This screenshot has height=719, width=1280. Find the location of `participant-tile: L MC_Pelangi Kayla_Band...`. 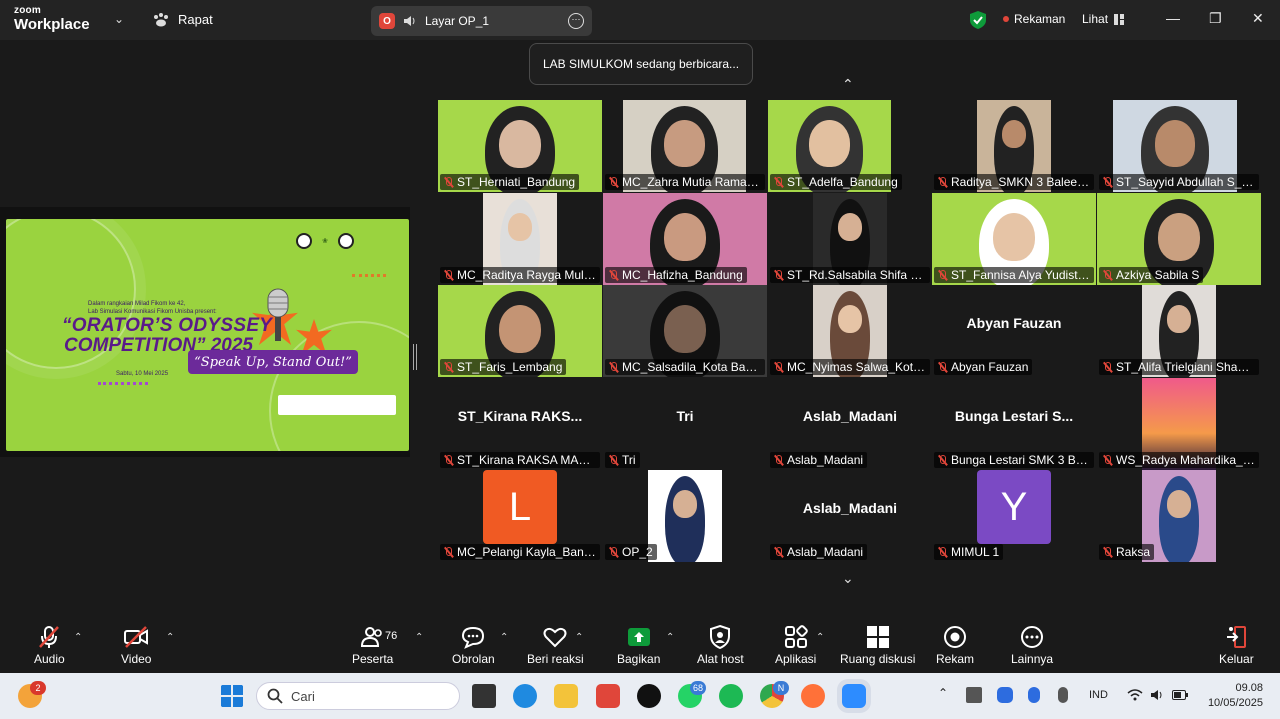

participant-tile: L MC_Pelangi Kayla_Band... is located at coordinates (520, 516).